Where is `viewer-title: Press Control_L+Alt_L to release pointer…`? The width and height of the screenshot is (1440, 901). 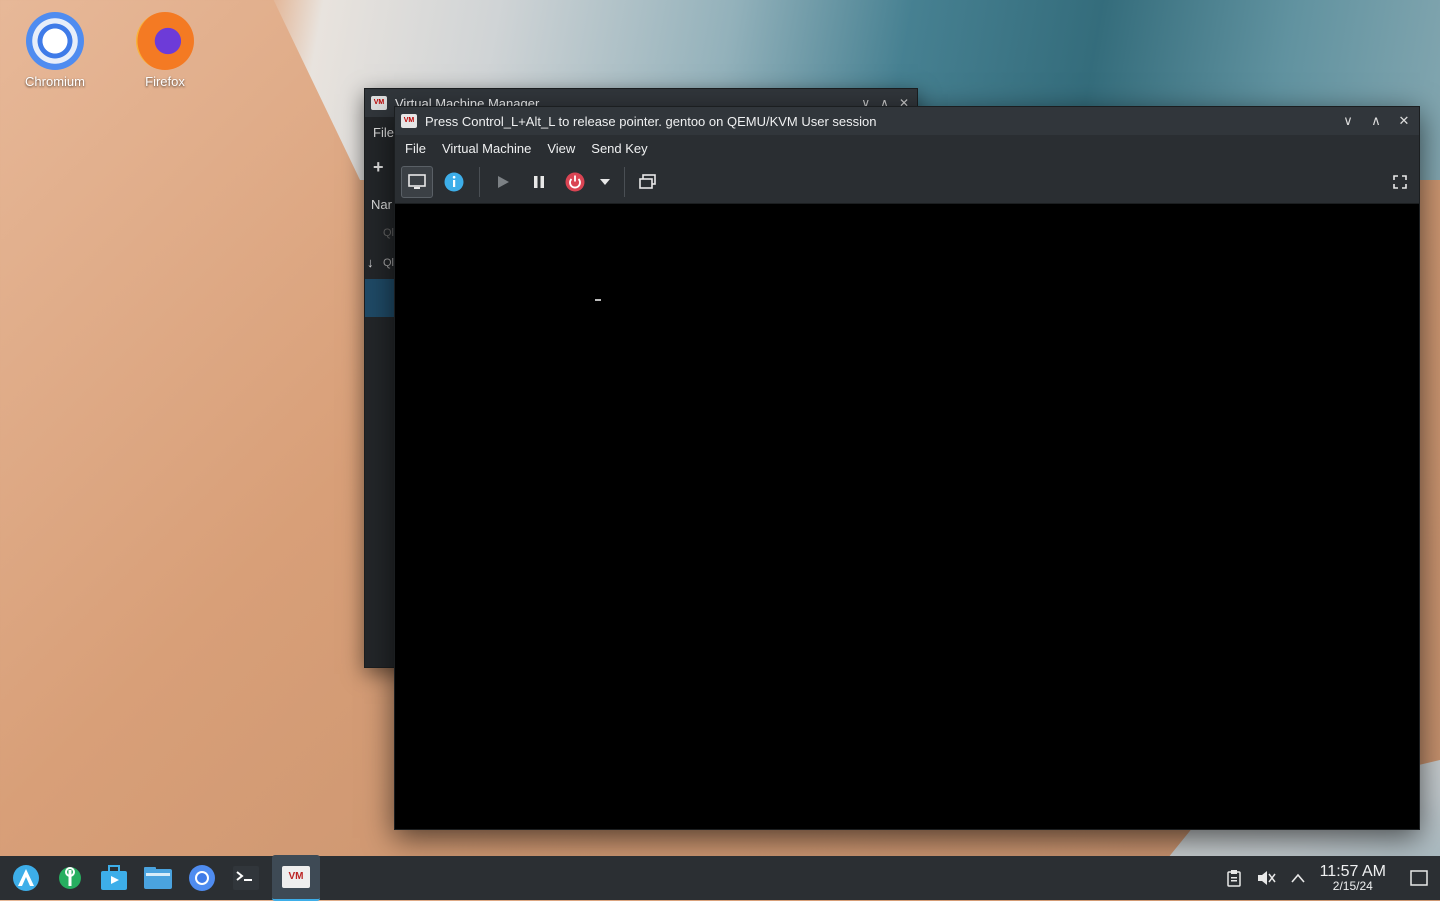 viewer-title: Press Control_L+Alt_L to release pointer… is located at coordinates (651, 121).